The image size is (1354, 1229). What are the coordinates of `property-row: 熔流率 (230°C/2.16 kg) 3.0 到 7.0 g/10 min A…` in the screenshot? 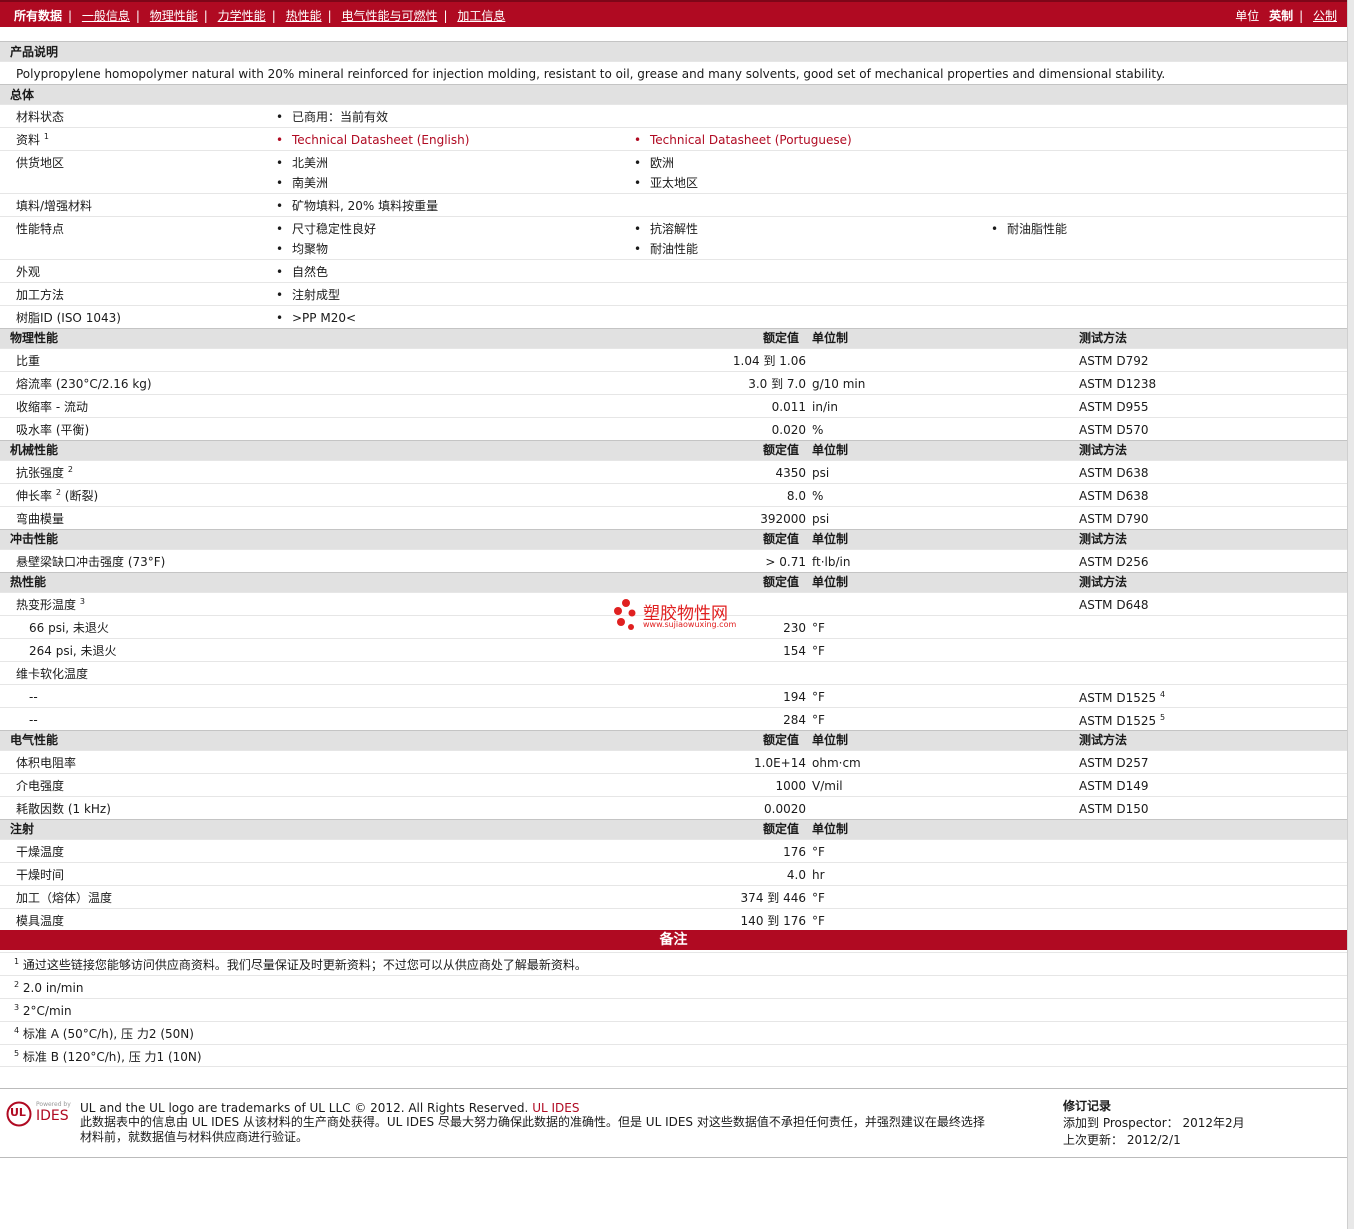 It's located at (673, 382).